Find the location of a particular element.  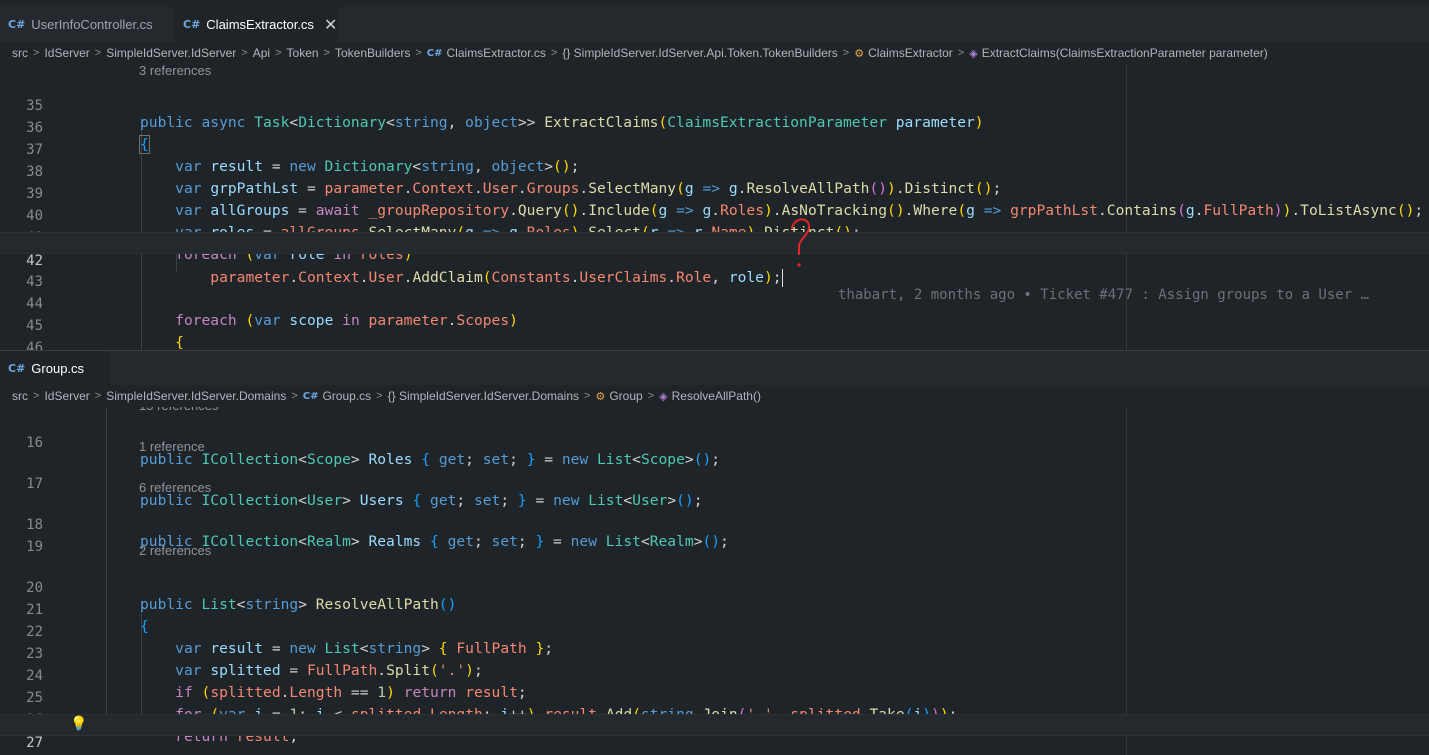

breadcrumb-item: SimpleIdServer.IdServer is located at coordinates (171, 53).